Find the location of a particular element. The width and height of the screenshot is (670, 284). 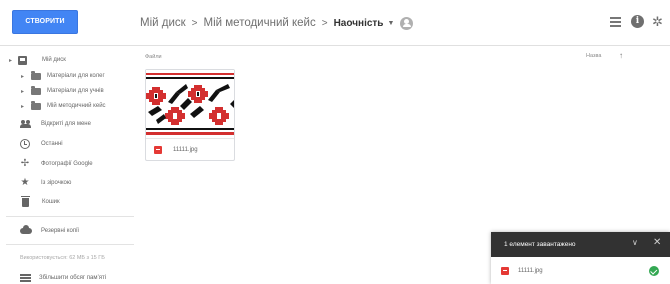

breadcrumb-methodical-case: Мій методичний кейс is located at coordinates (260, 23).